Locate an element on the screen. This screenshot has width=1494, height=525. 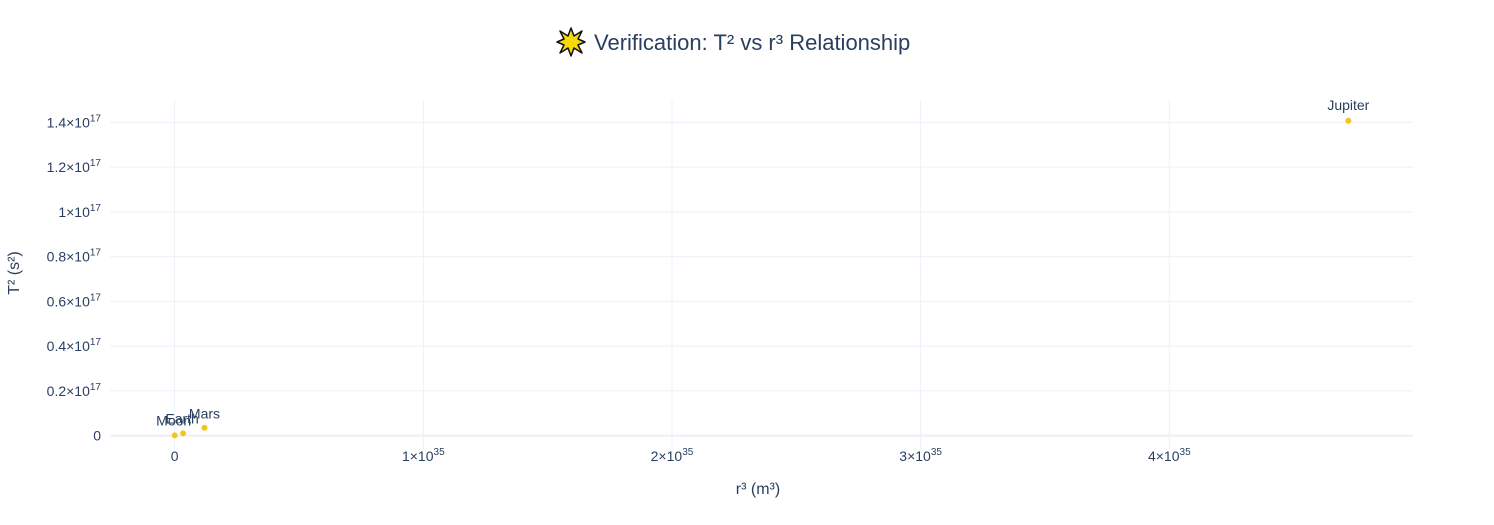
y-tick-label-mantissa: 0.6×10 is located at coordinates (68, 301).